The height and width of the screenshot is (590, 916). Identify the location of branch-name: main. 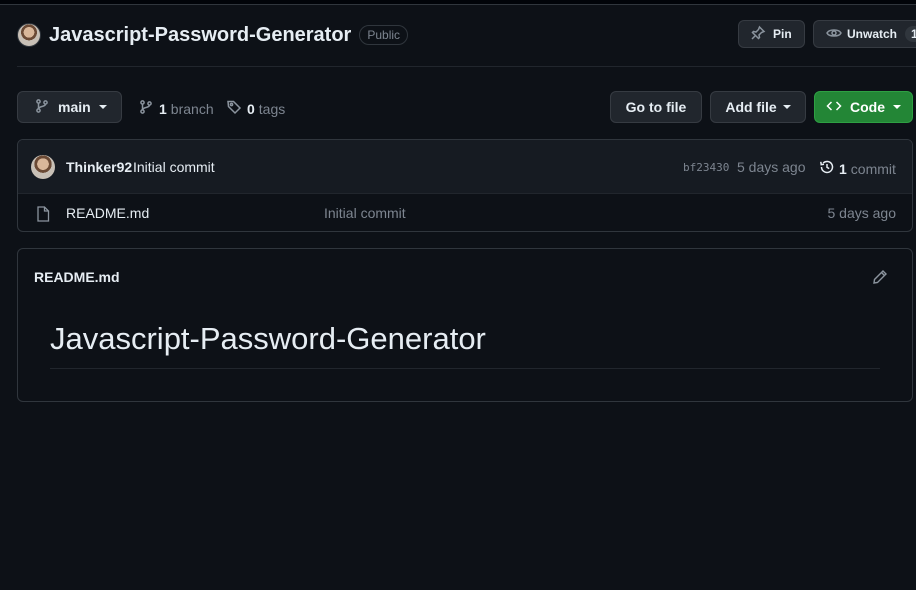
(74, 107).